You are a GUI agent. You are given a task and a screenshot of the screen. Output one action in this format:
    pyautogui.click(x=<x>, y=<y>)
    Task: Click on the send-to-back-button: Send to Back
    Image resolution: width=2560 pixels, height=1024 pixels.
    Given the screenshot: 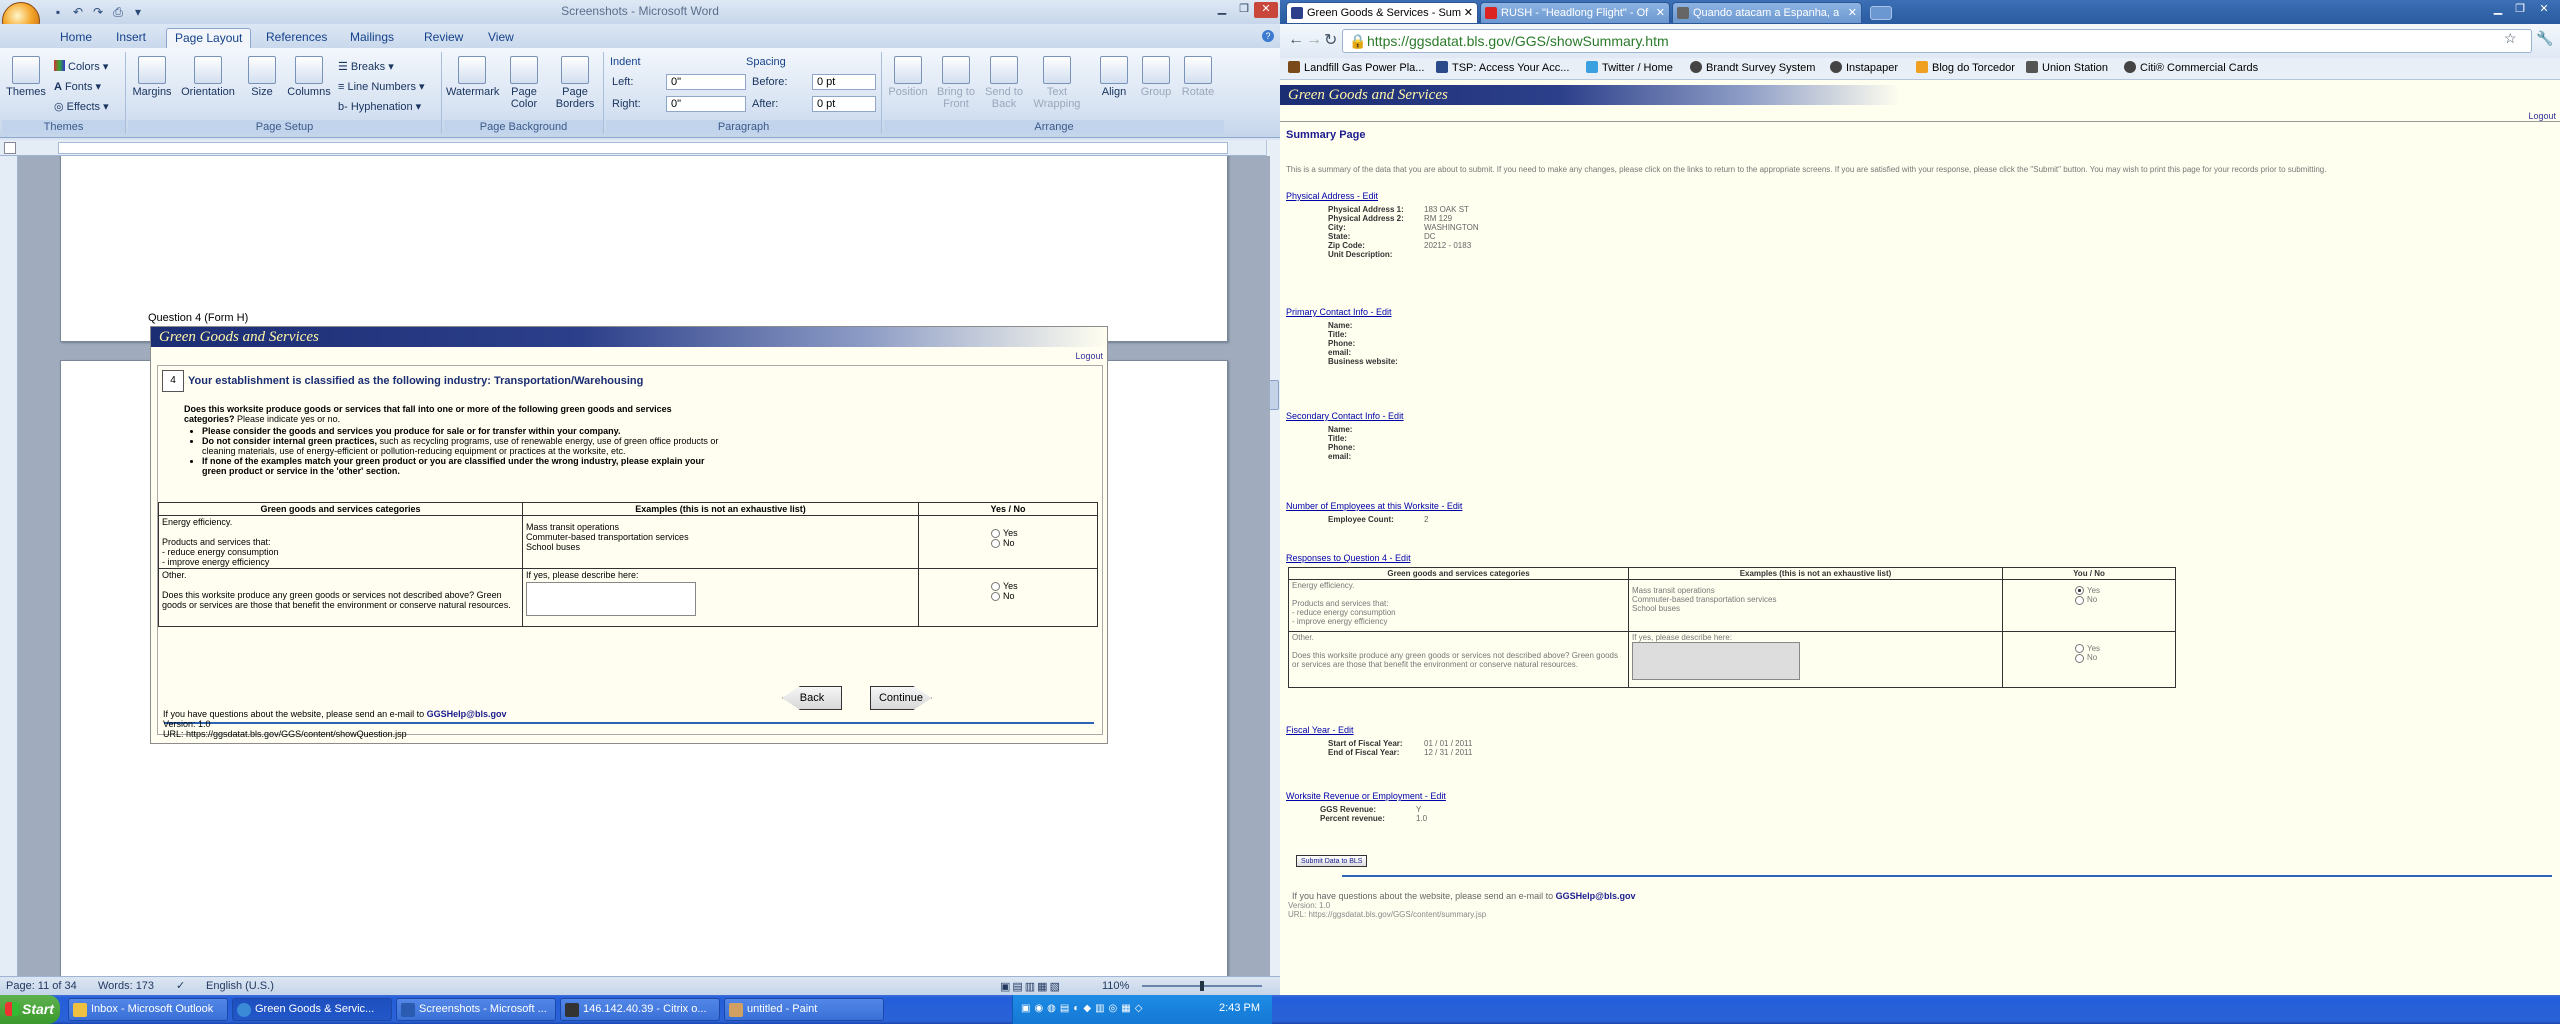 What is the action you would take?
    pyautogui.click(x=1004, y=89)
    